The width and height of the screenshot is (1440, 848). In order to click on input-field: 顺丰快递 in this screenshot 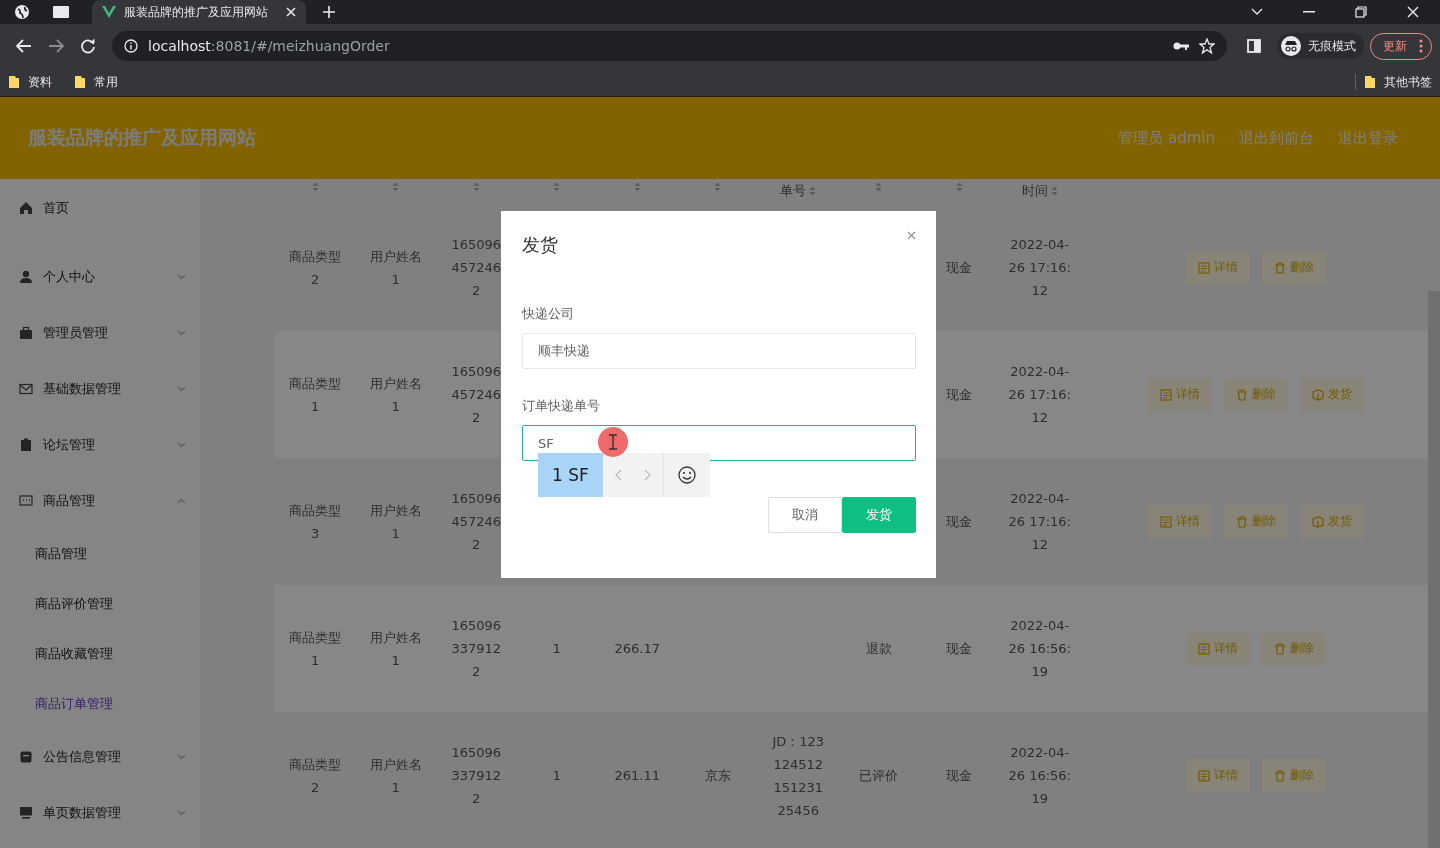, I will do `click(719, 351)`.